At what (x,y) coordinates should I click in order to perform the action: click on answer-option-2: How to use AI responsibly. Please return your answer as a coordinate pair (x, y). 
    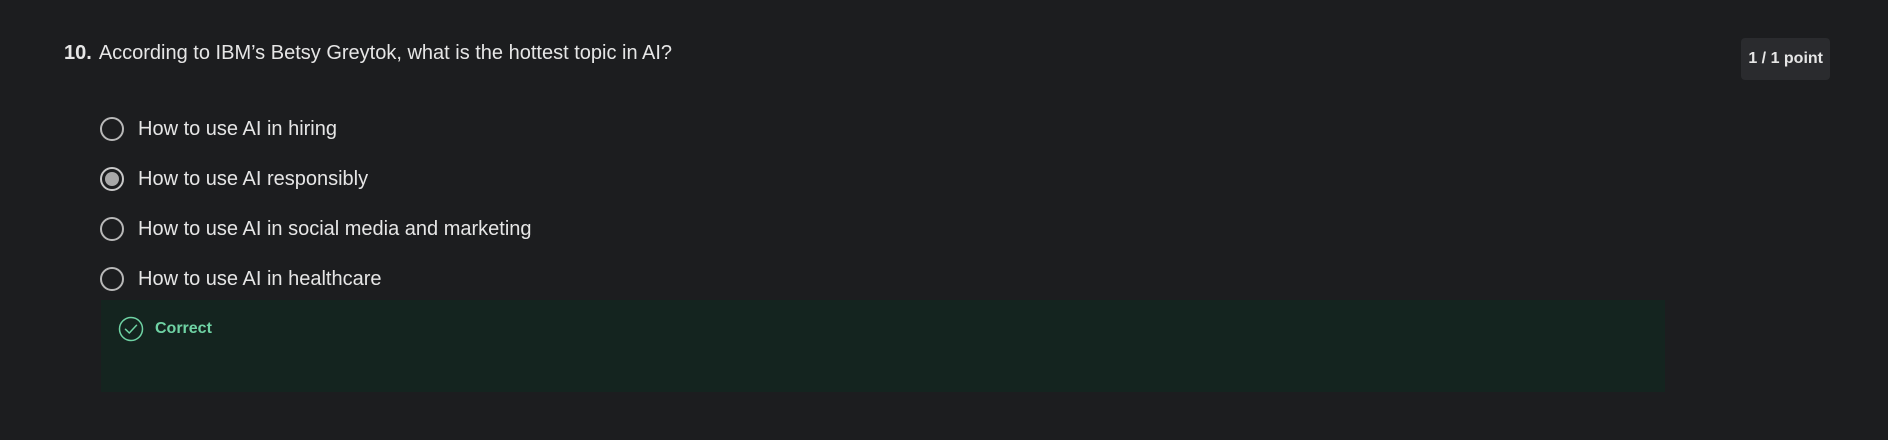
    Looking at the image, I should click on (316, 179).